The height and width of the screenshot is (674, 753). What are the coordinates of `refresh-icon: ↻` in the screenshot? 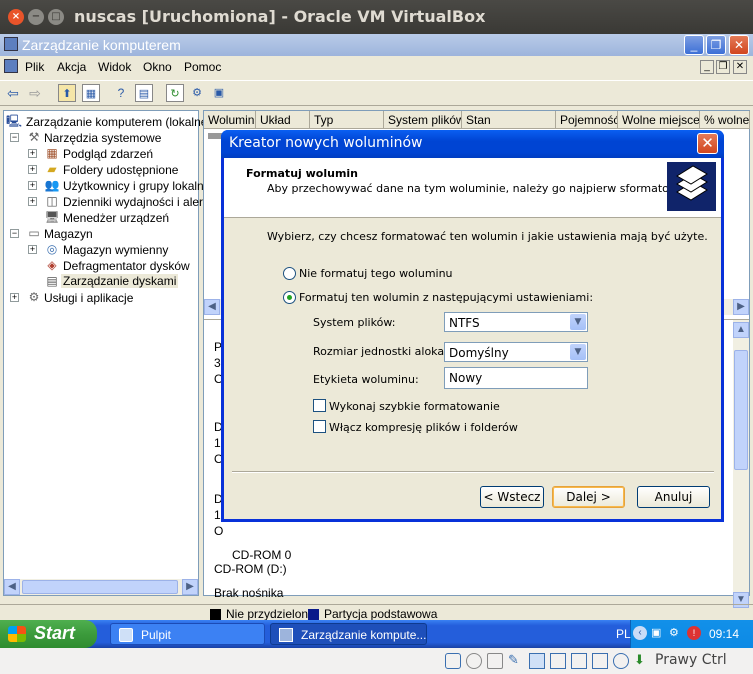 It's located at (175, 93).